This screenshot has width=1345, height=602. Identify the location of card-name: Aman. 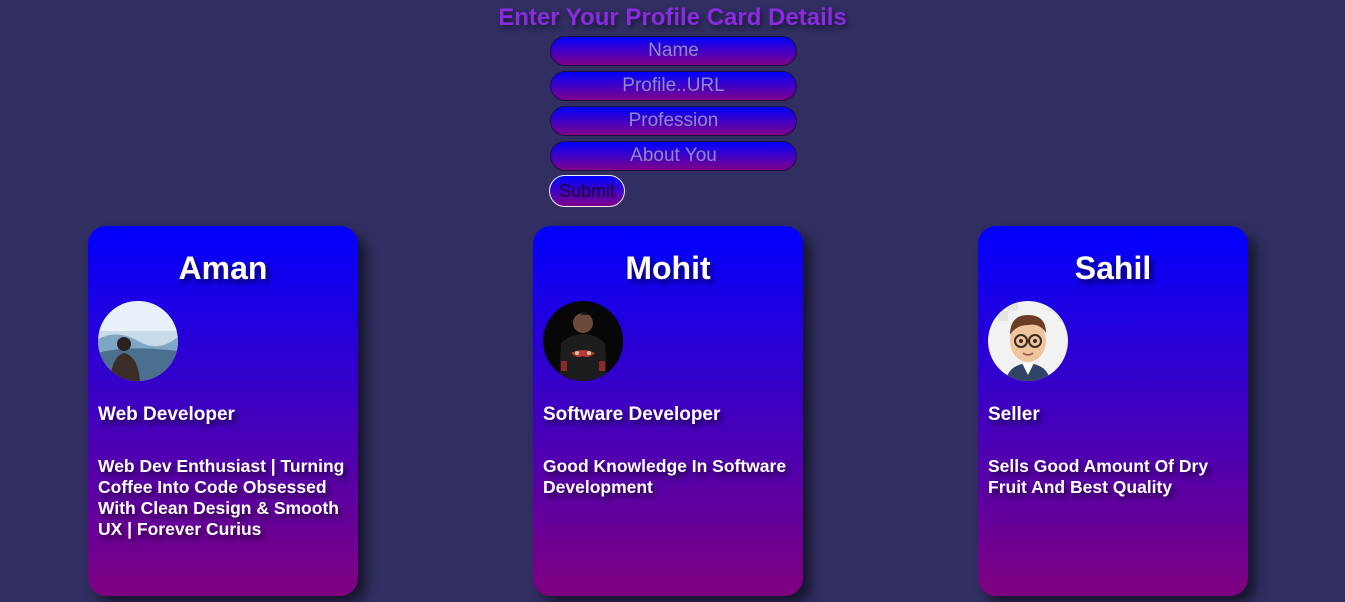
(223, 268).